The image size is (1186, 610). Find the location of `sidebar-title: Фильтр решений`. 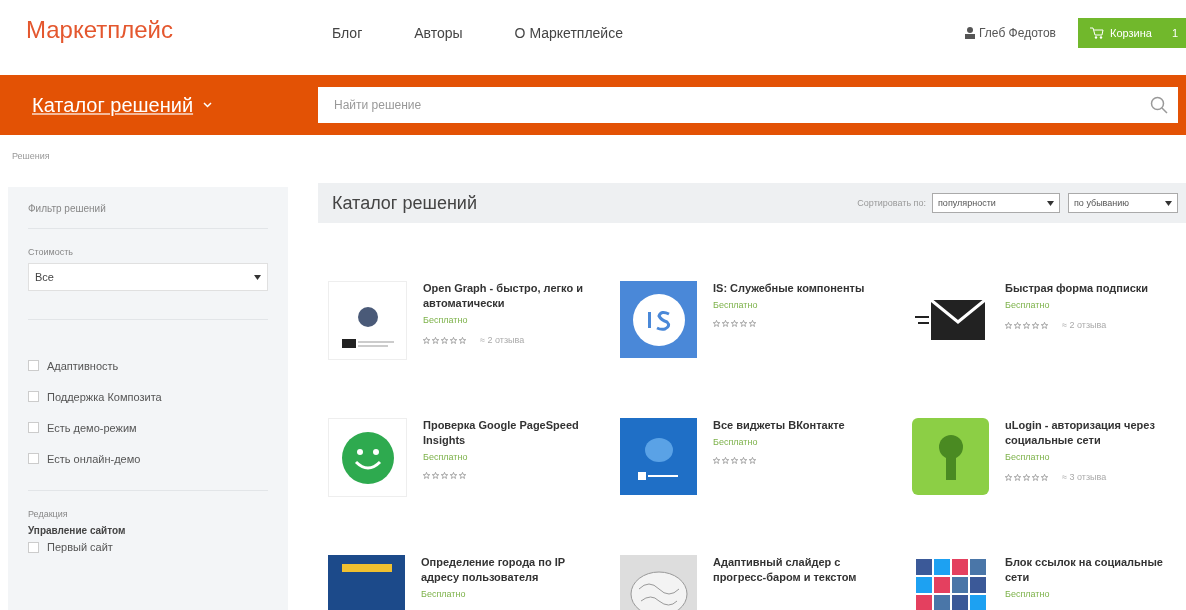

sidebar-title: Фильтр решений is located at coordinates (148, 216).